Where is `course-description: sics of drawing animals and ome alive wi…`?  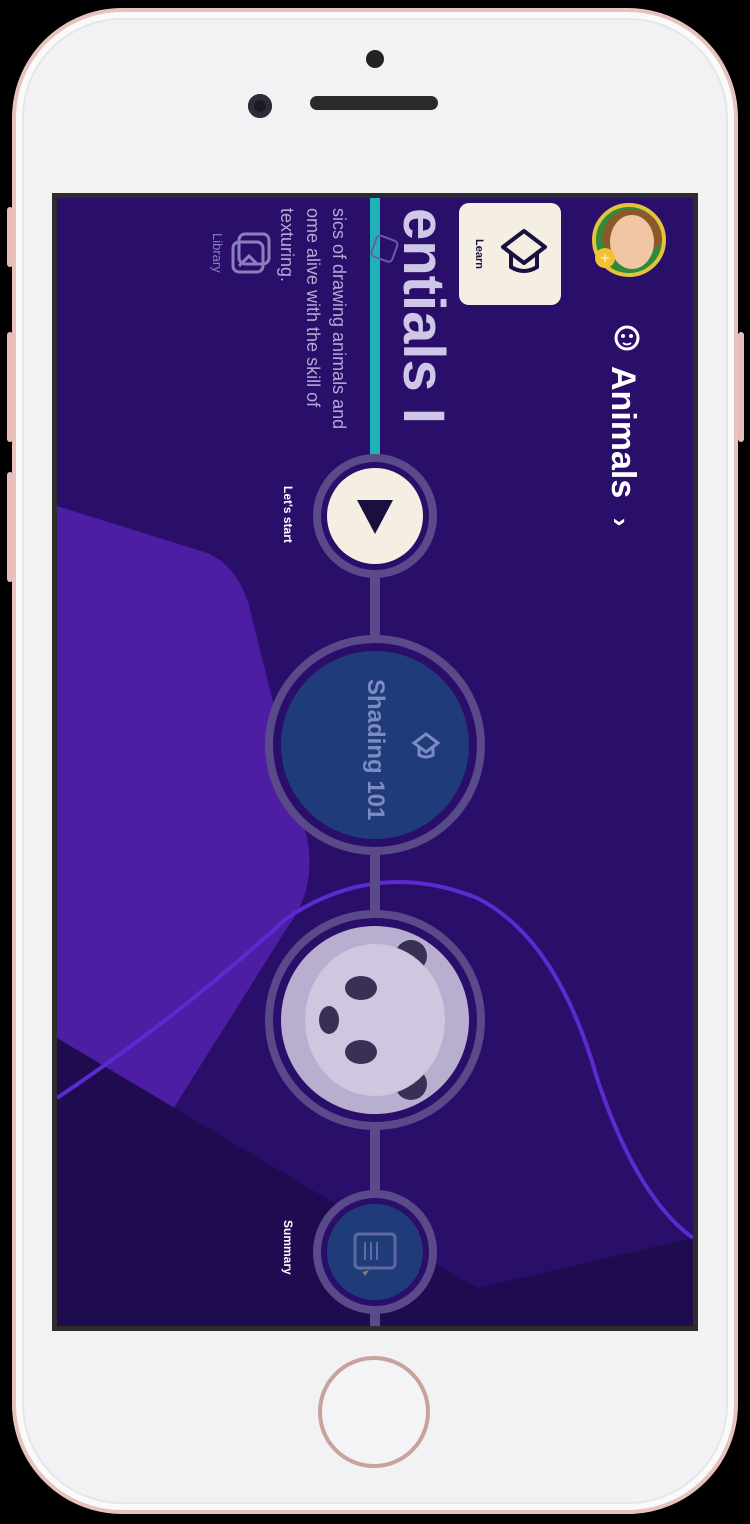 course-description: sics of drawing animals and ome alive wi… is located at coordinates (313, 319).